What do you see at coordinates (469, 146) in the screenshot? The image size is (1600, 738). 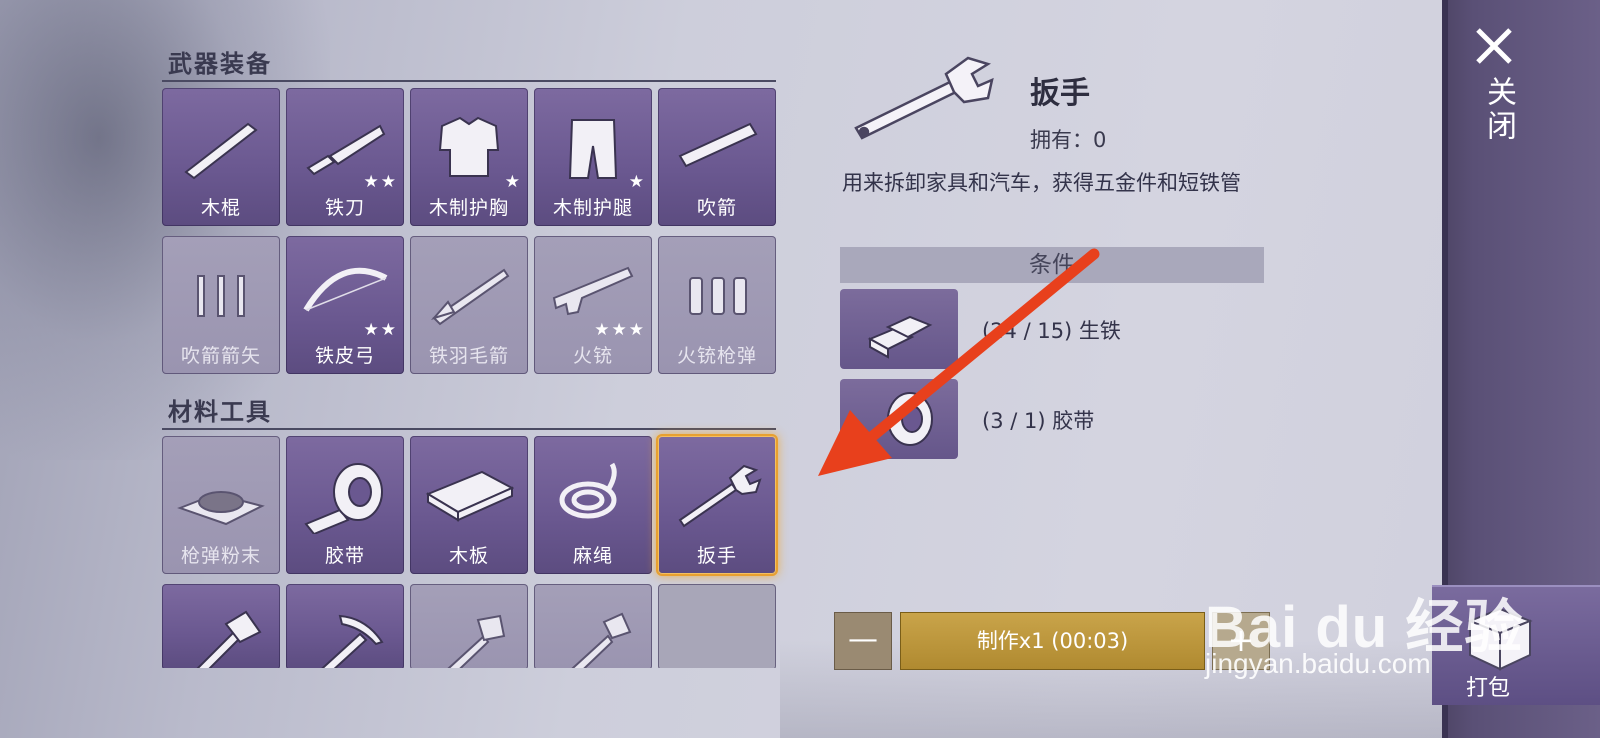 I see `wooden-chestplate-icon` at bounding box center [469, 146].